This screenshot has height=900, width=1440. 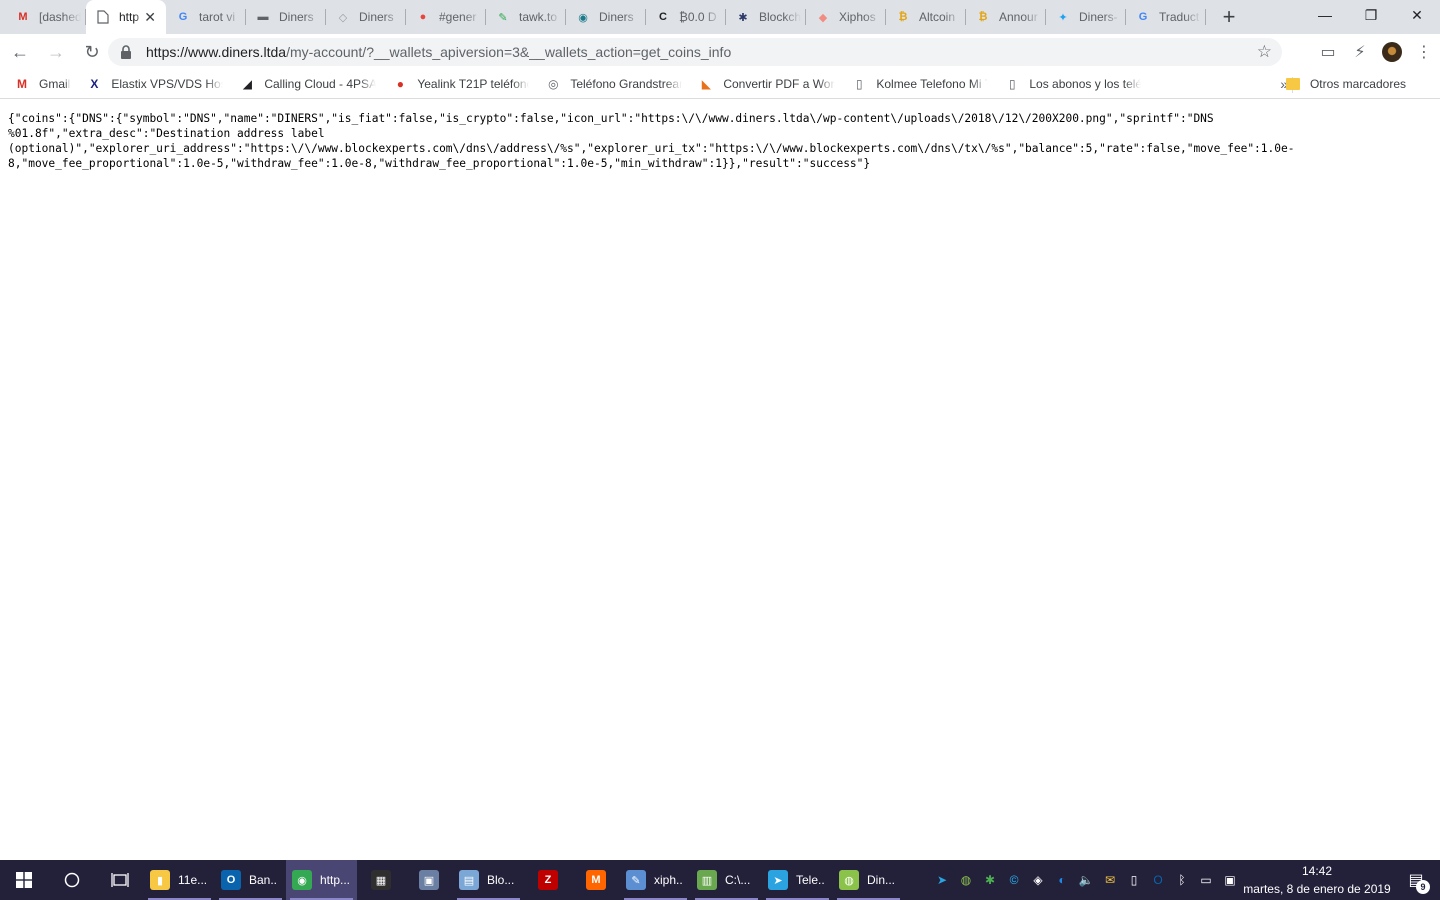 I want to click on bookmark-item: ▯ Kolmee Telefono Mi T, so click(x=919, y=84).